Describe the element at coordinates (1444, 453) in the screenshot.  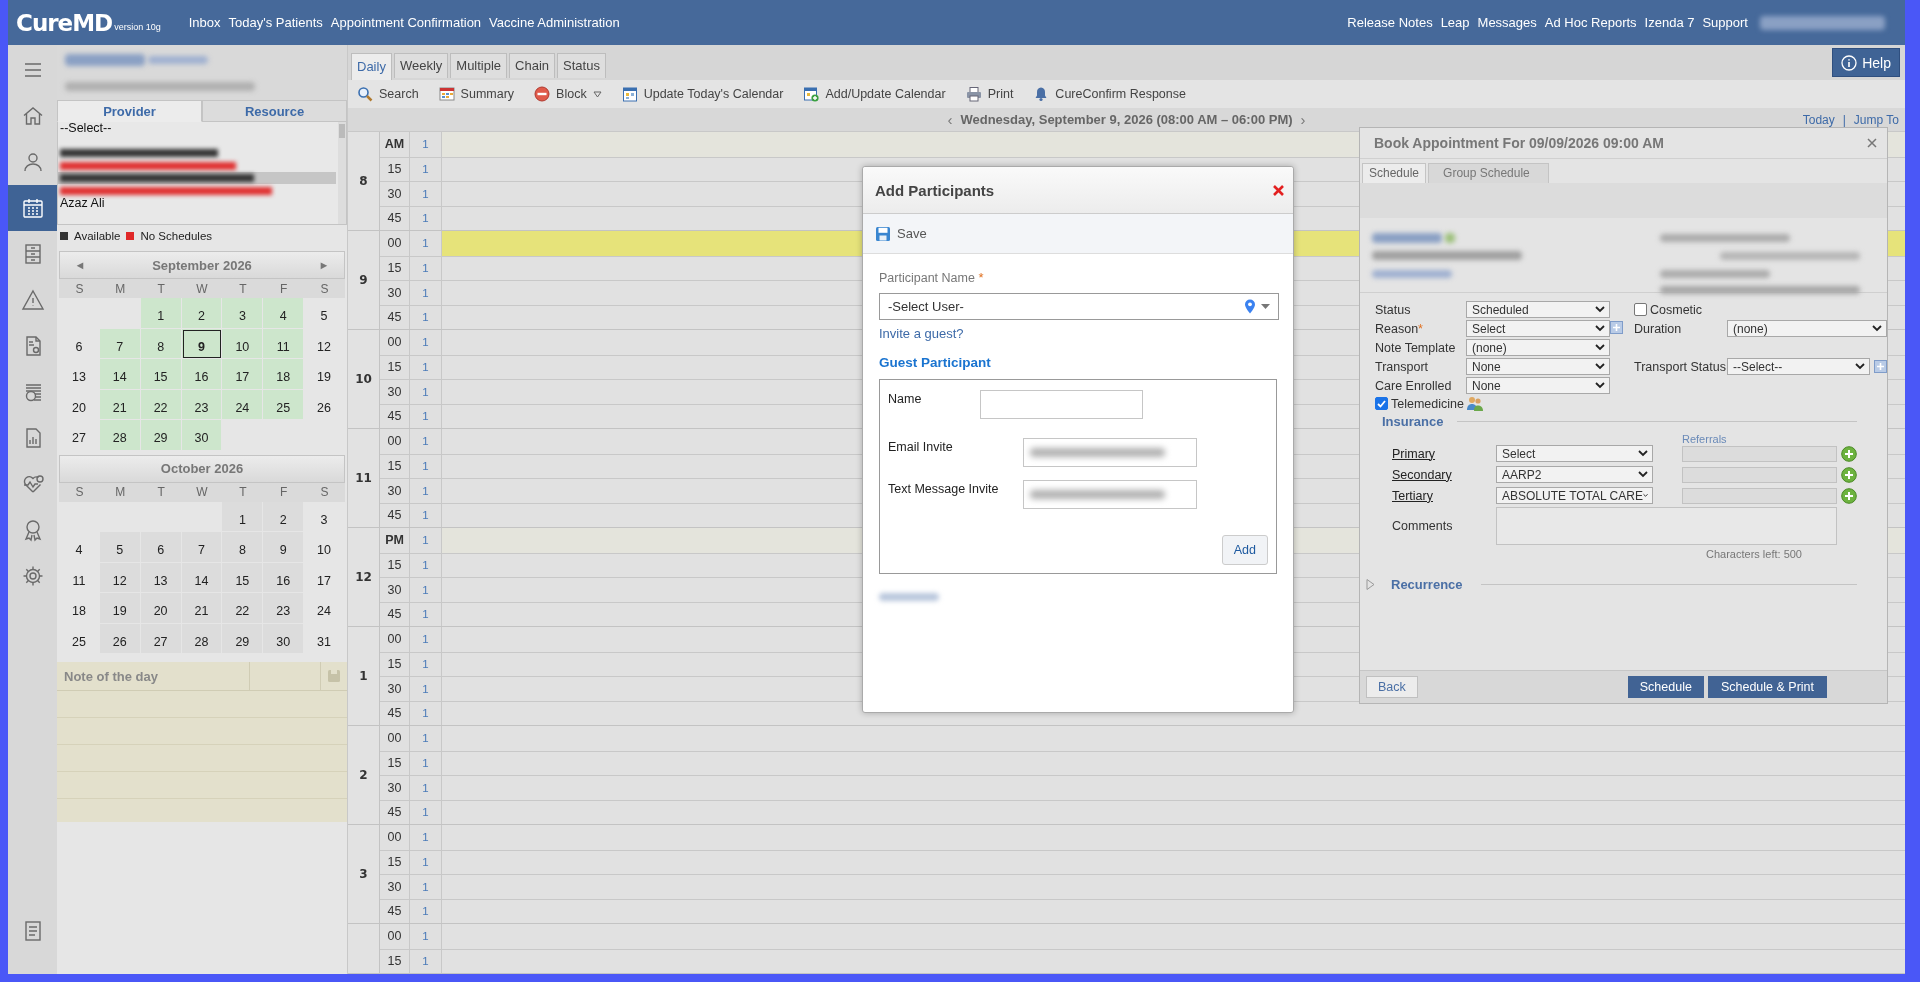
I see `insurance-link: Primary` at that location.